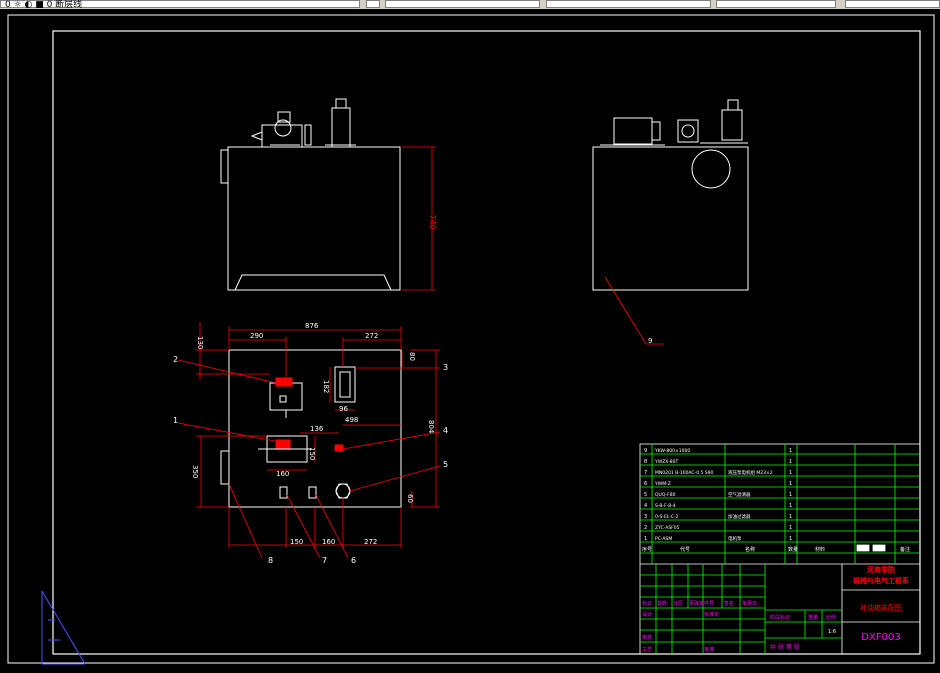 This screenshot has height=673, width=940. I want to click on part-name: 加油过滤器, so click(739, 516).